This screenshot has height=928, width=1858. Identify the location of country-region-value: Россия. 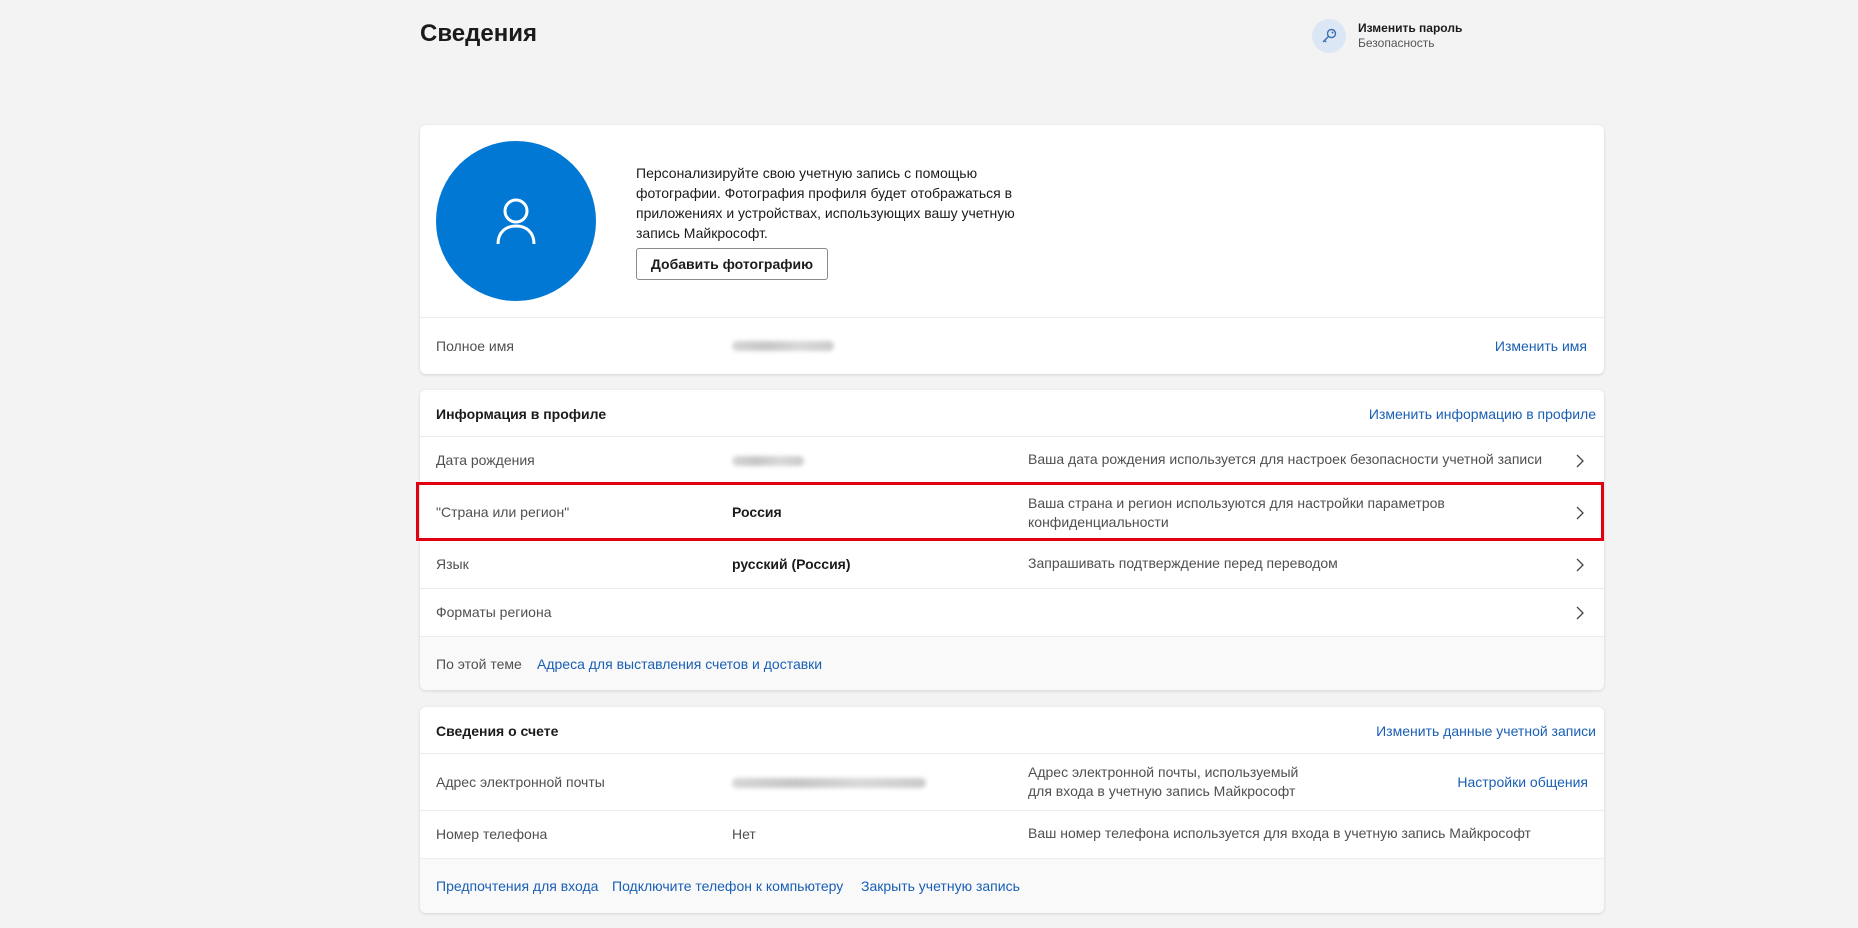
(757, 512).